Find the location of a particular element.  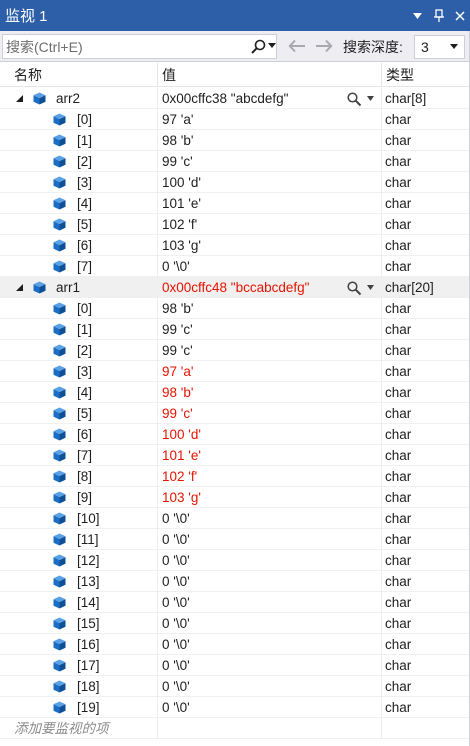

add-watch-placeholder: 添加要监视的项 is located at coordinates (61, 728).